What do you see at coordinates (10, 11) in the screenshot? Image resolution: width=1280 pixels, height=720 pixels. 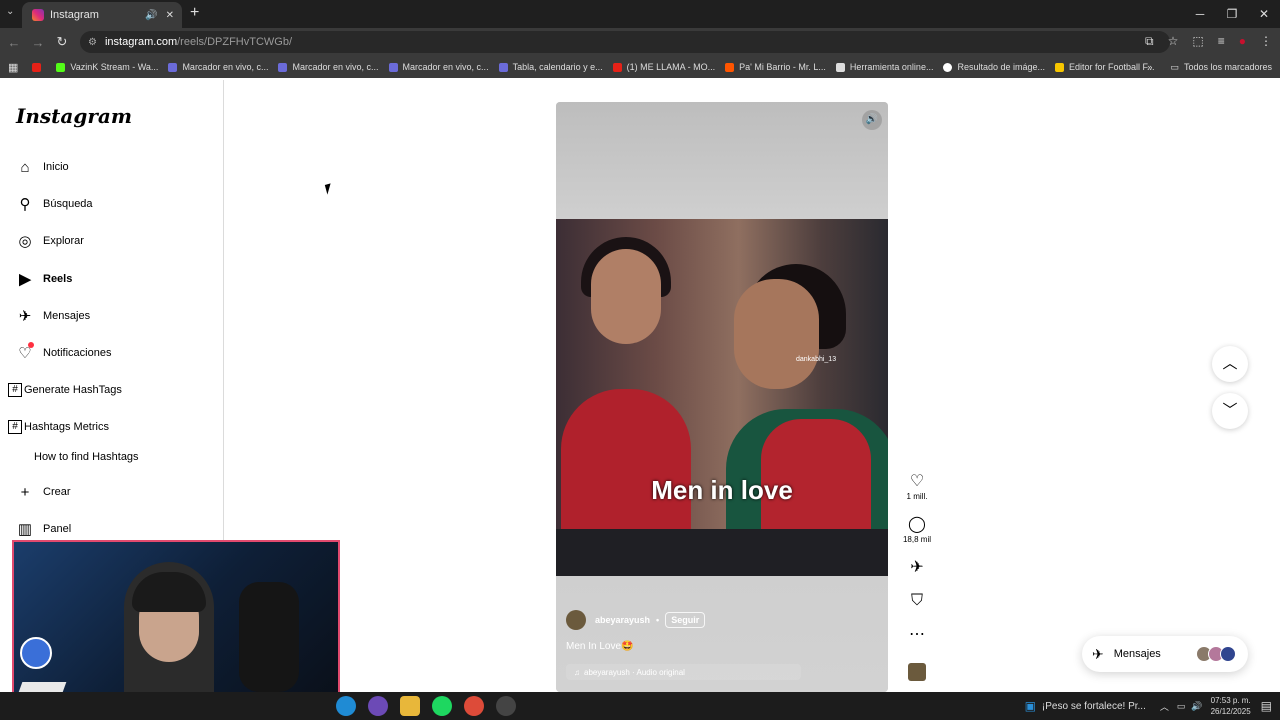 I see `tab-search-icon: ⌄` at bounding box center [10, 11].